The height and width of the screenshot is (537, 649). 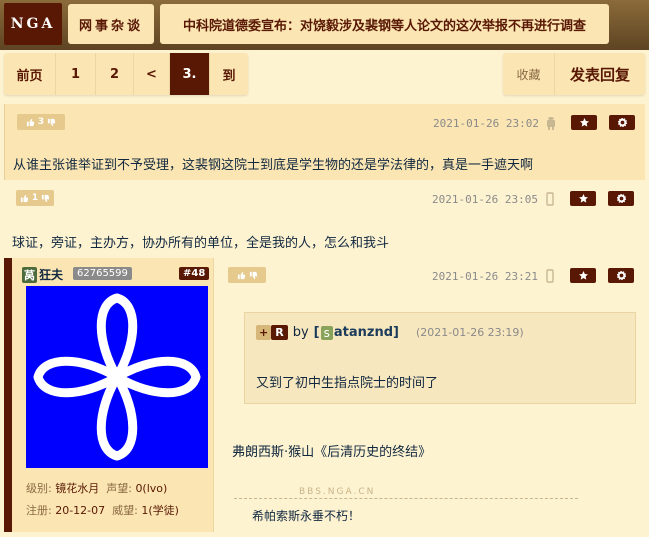 I want to click on vote-widget: 3, so click(x=41, y=122).